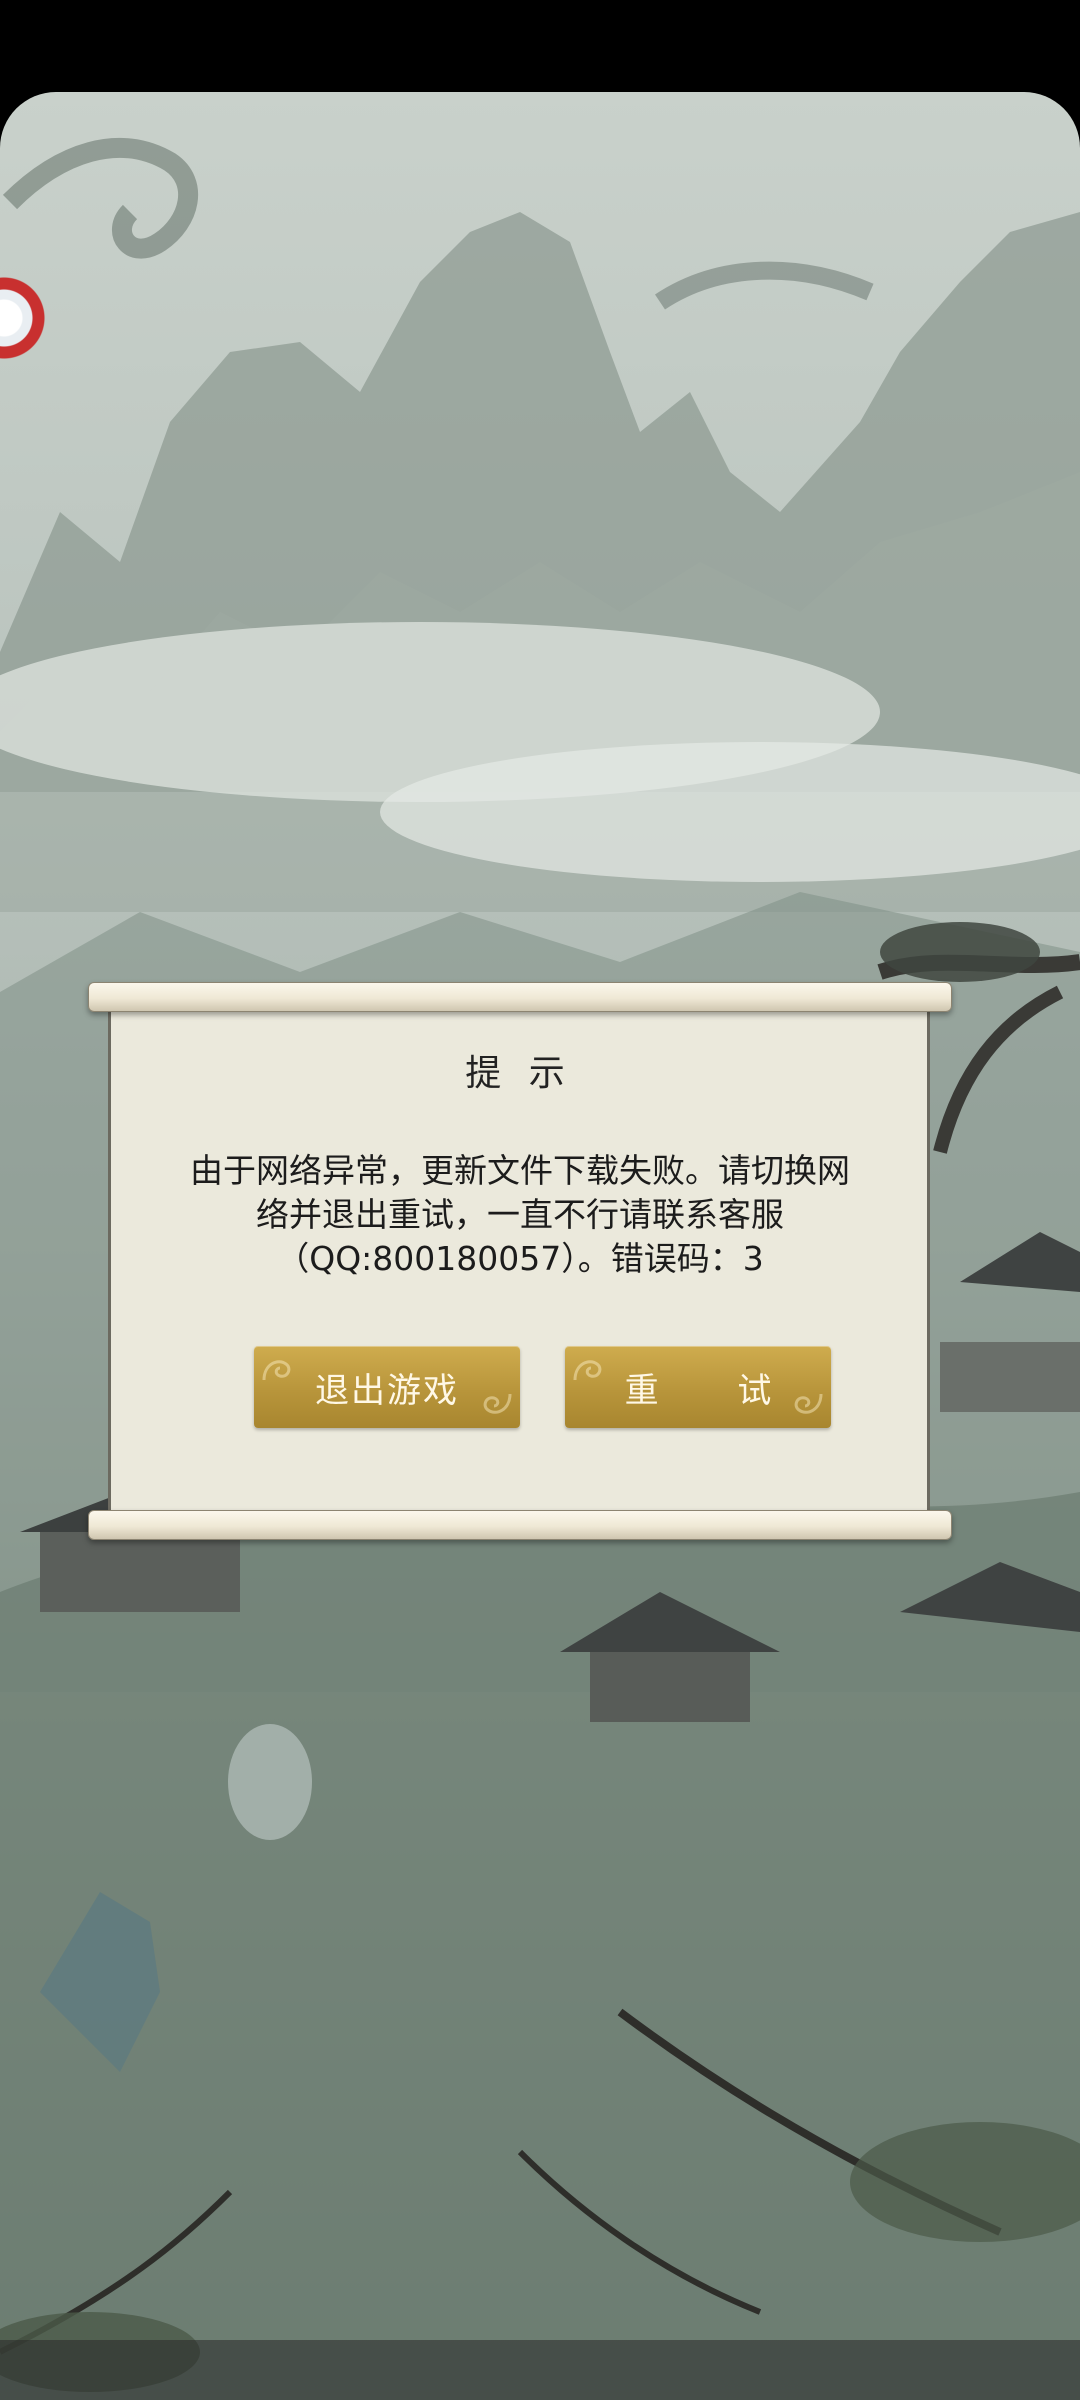 The height and width of the screenshot is (2400, 1080). Describe the element at coordinates (715, 1390) in the screenshot. I see `retry-label: 重 试` at that location.